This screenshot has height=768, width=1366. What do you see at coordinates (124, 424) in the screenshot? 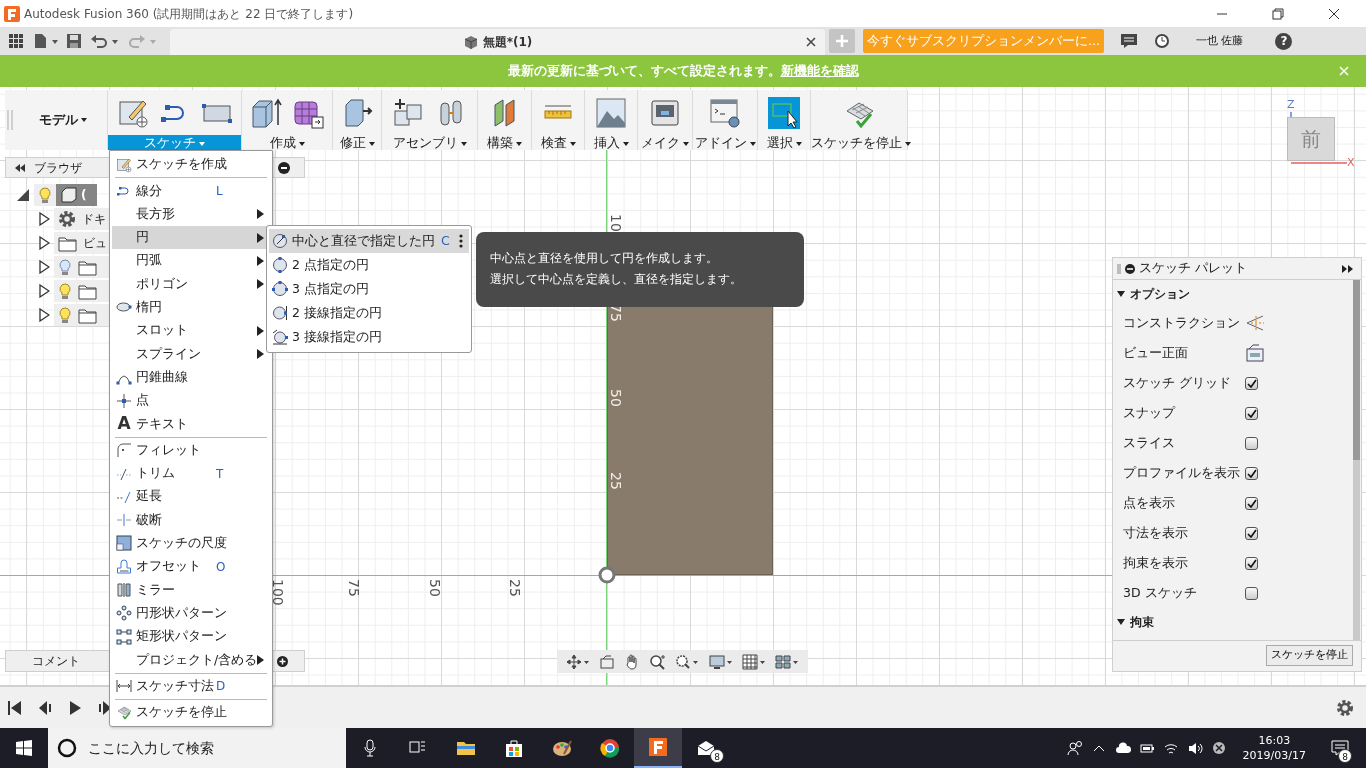
I see `text-icon: A` at bounding box center [124, 424].